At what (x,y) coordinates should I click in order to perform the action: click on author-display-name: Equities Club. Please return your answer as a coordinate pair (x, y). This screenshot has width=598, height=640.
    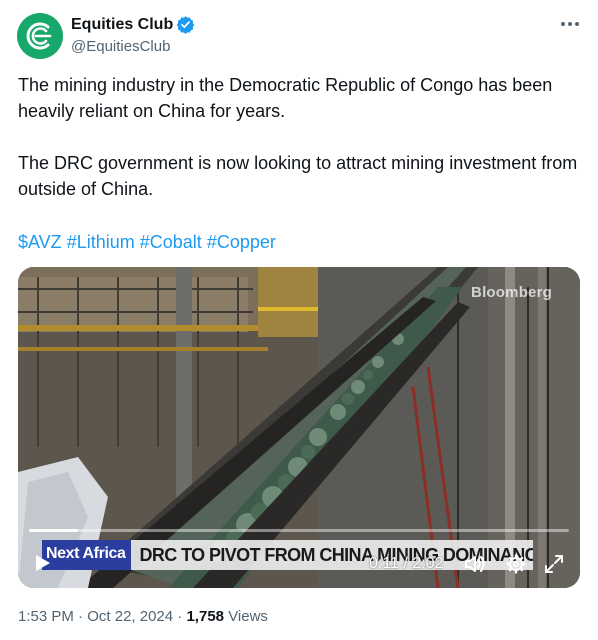
    Looking at the image, I should click on (122, 25).